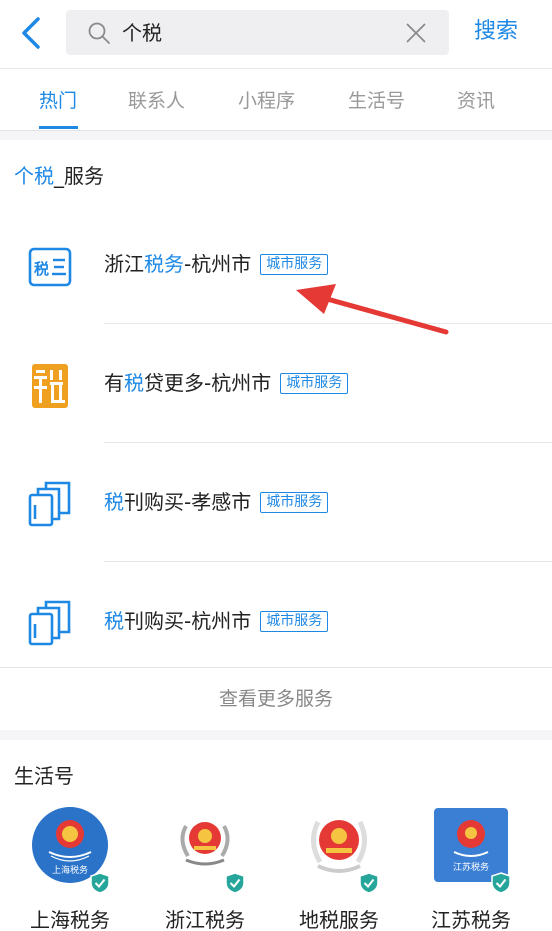 The width and height of the screenshot is (552, 931). What do you see at coordinates (339, 868) in the screenshot?
I see `life-account-item: 地税服务` at bounding box center [339, 868].